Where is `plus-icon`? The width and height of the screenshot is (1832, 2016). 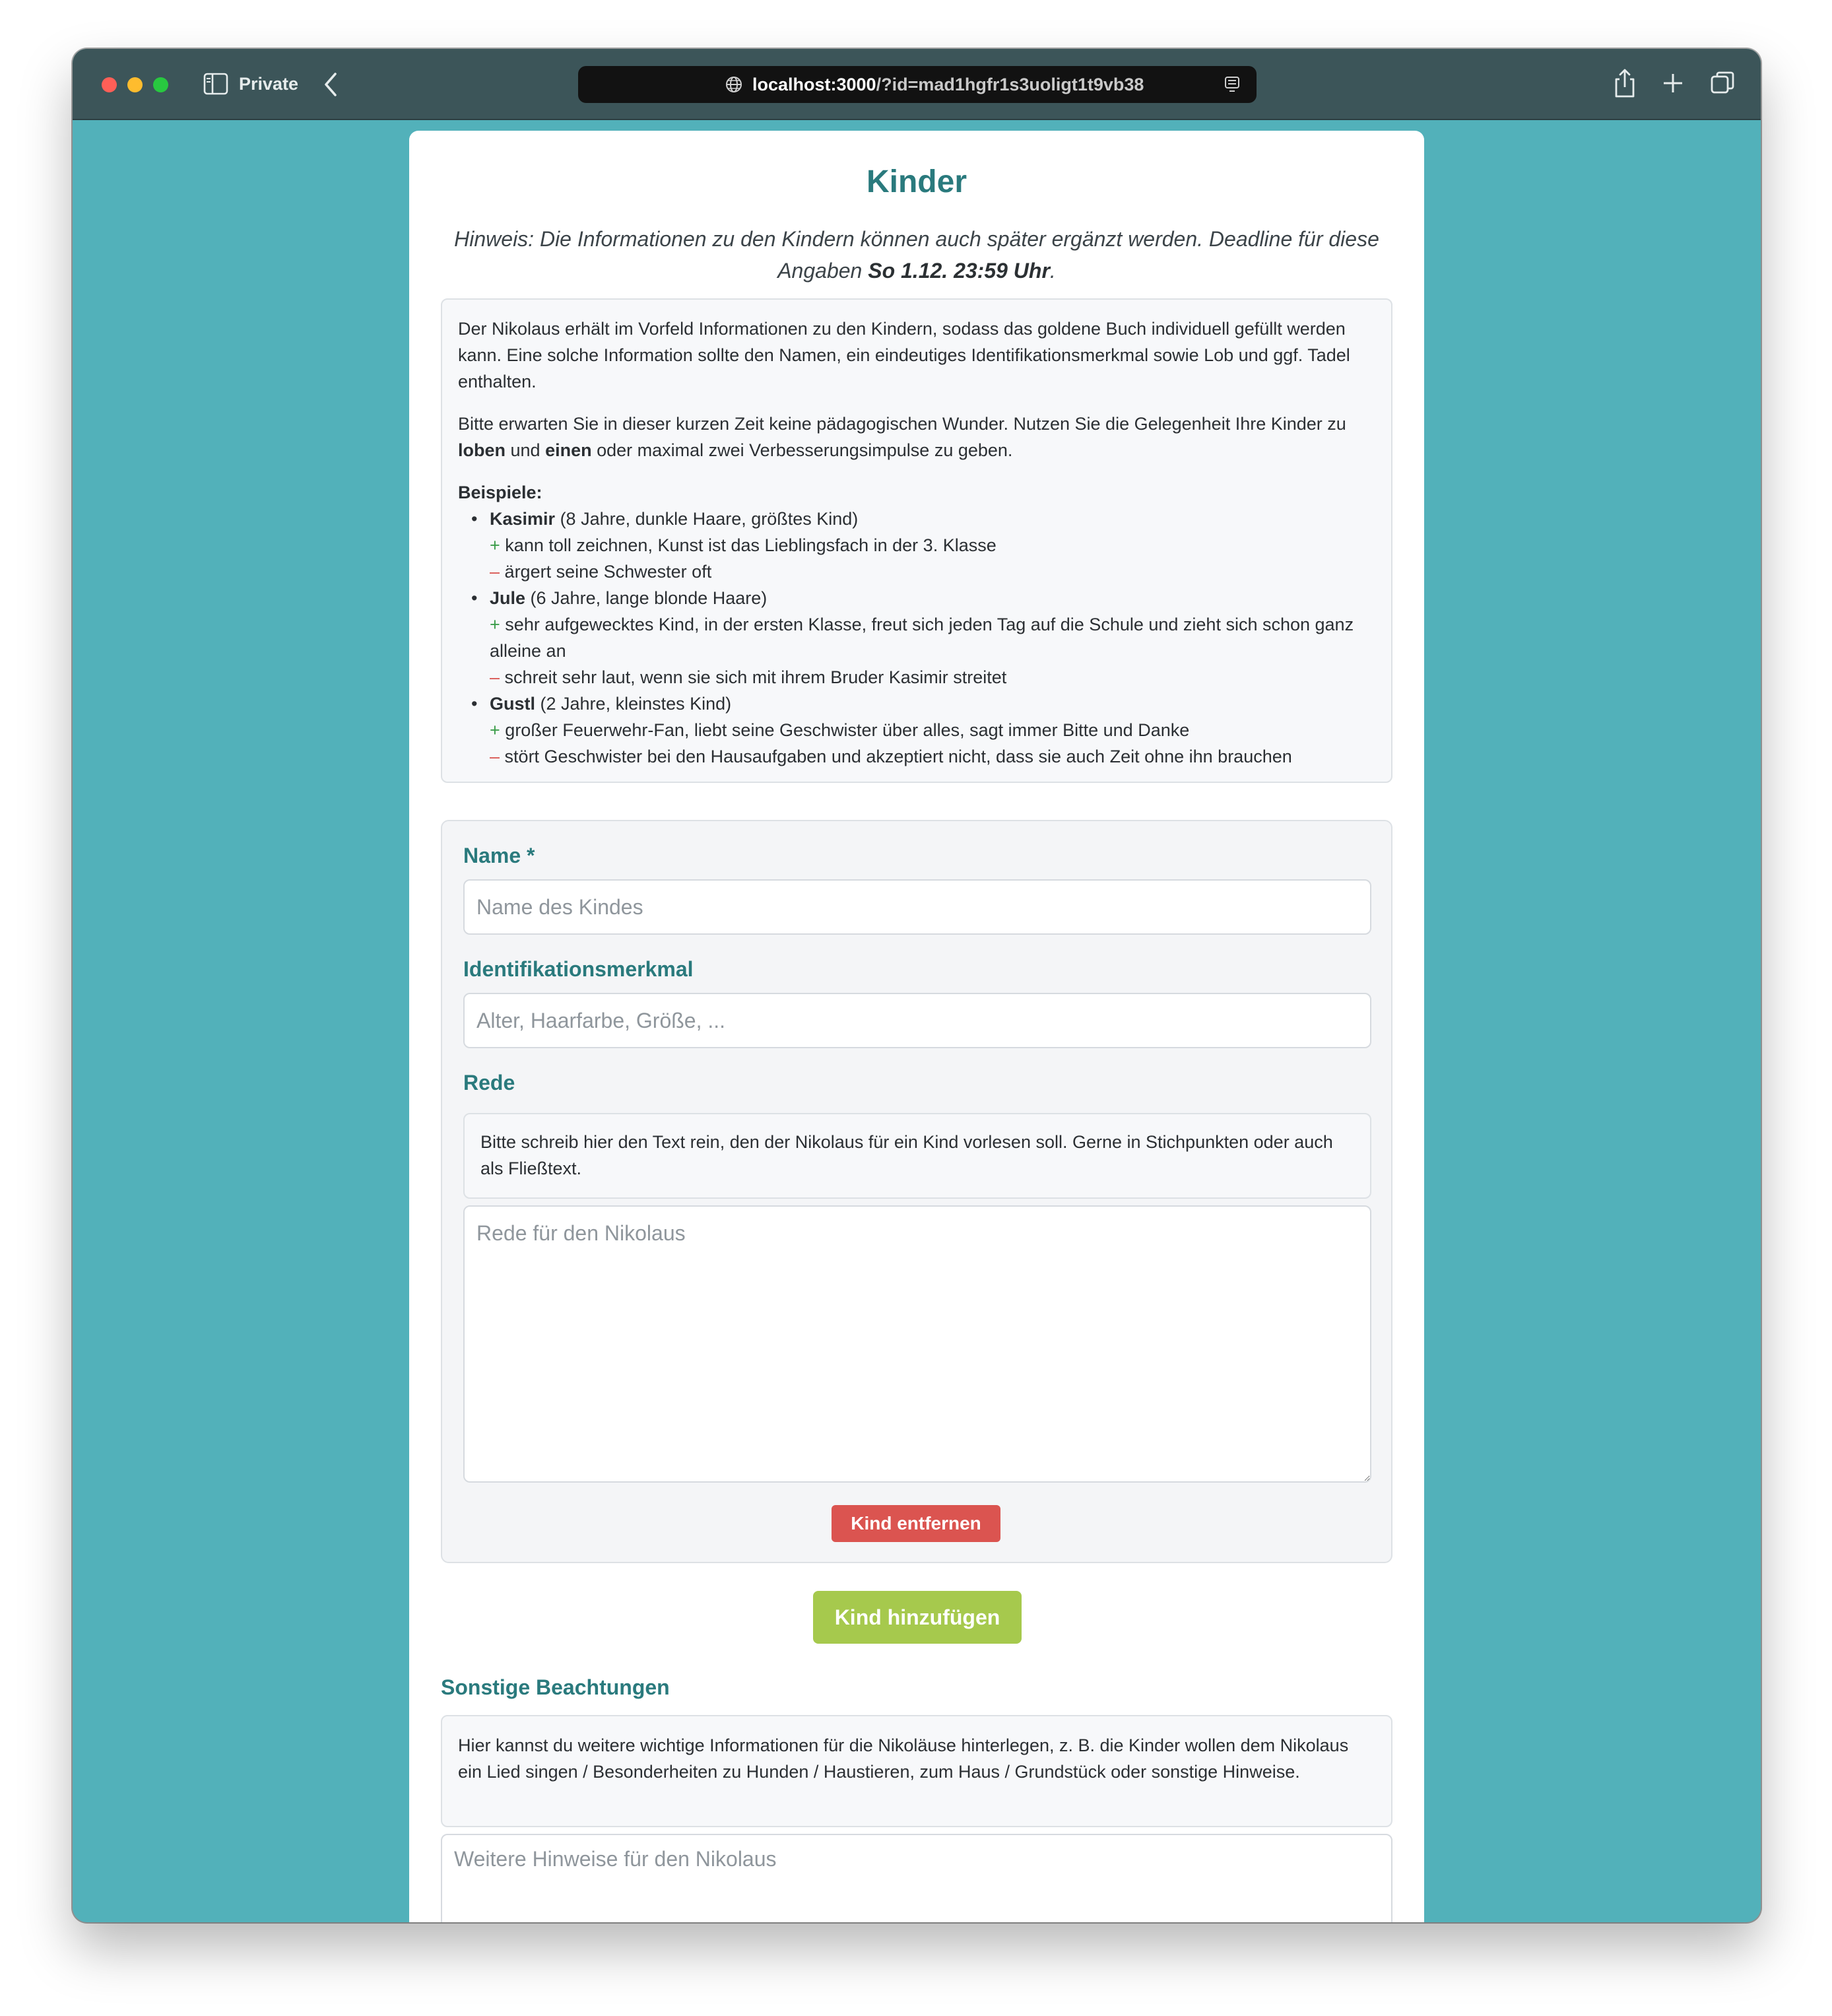
plus-icon is located at coordinates (1673, 83).